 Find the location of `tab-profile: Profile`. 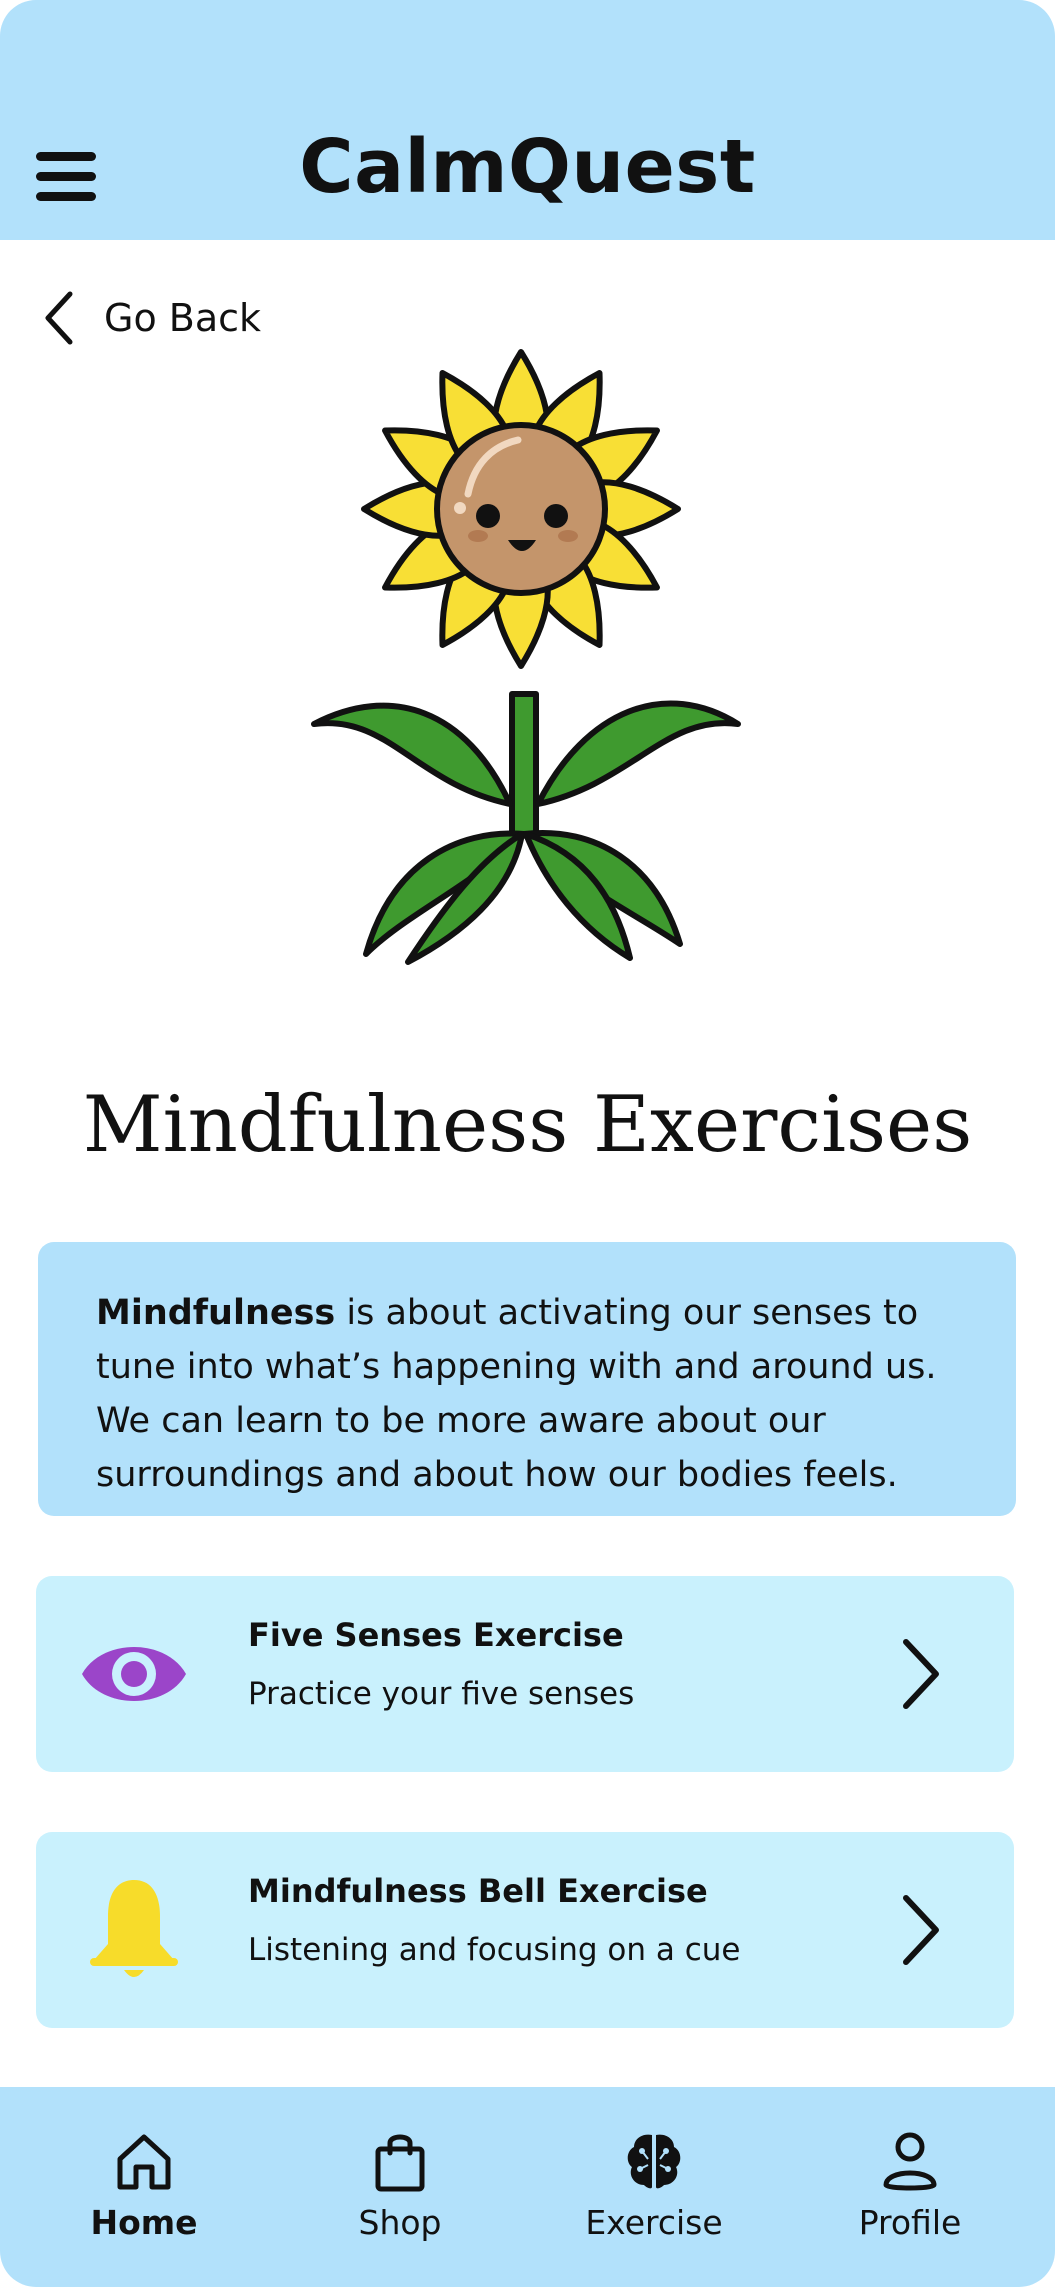

tab-profile: Profile is located at coordinates (910, 2199).